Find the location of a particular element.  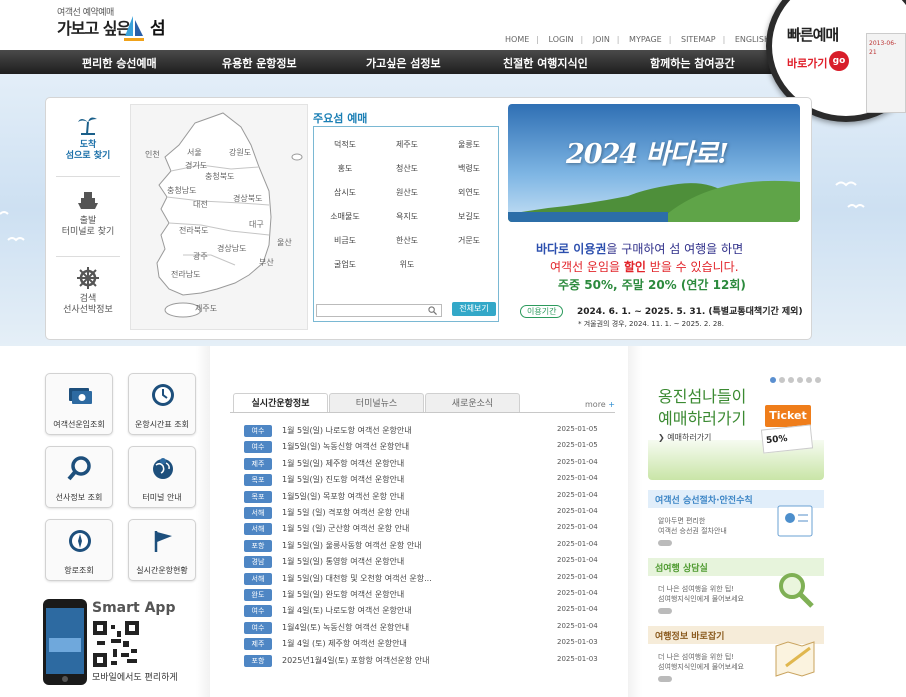

island-link: 거문도 is located at coordinates (469, 240).